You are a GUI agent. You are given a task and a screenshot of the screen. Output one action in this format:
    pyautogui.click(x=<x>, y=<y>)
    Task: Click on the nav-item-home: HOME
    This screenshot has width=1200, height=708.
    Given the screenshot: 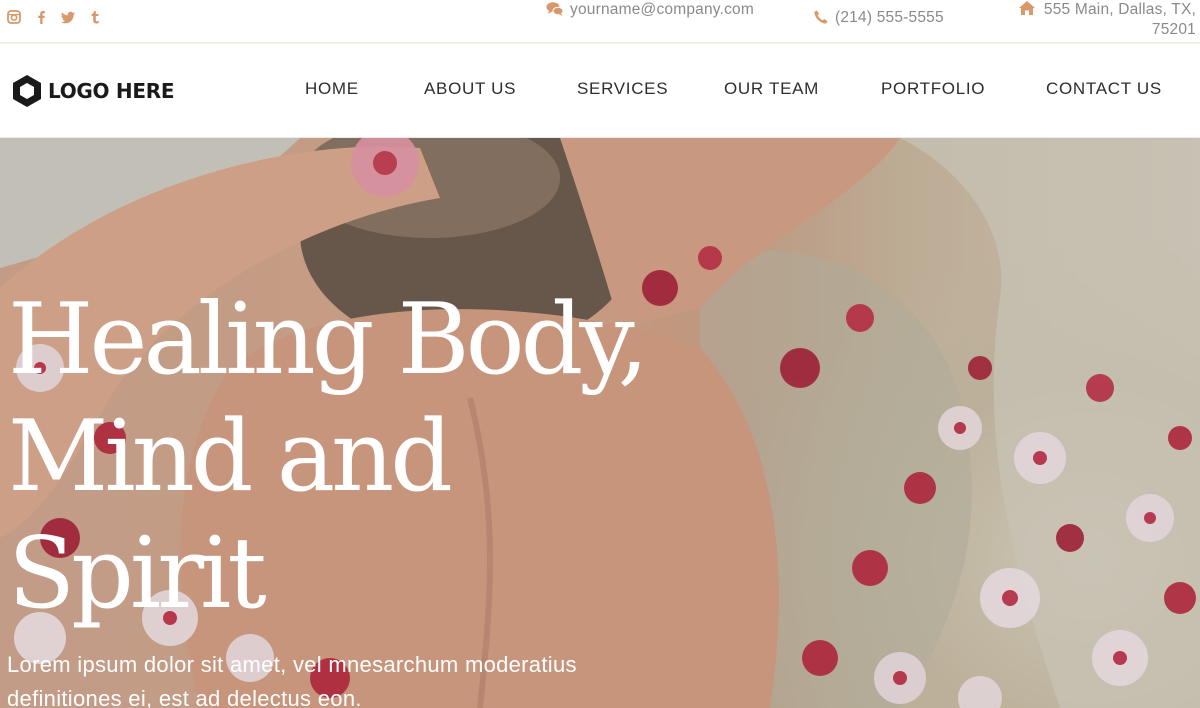 What is the action you would take?
    pyautogui.click(x=332, y=89)
    